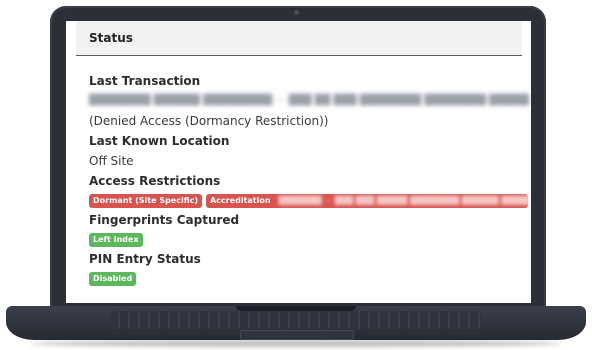  What do you see at coordinates (164, 220) in the screenshot?
I see `fingerprints-captured-title: Fingerprints Captured` at bounding box center [164, 220].